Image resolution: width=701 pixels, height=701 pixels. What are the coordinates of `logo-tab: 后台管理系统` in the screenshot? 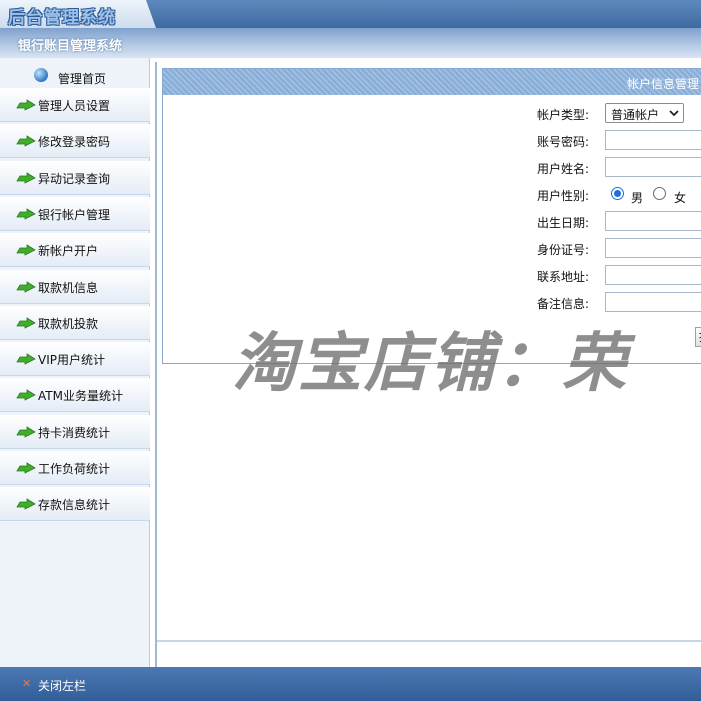 It's located at (78, 14).